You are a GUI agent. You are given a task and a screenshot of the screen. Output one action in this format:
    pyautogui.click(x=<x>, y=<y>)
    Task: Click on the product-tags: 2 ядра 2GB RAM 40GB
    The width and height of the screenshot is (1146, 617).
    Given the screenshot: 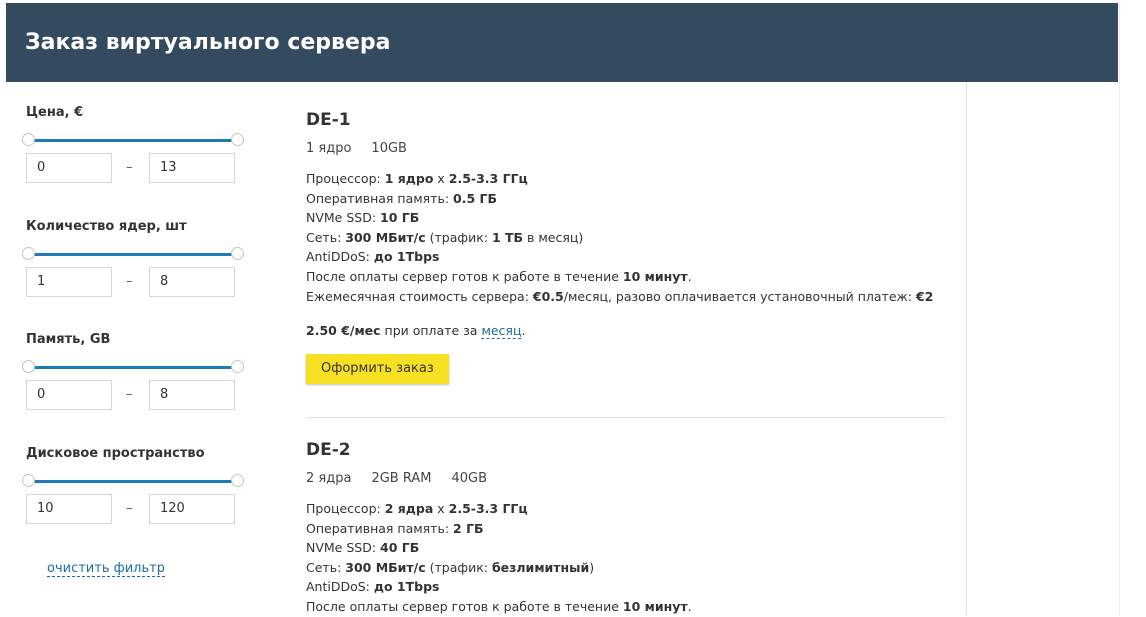 What is the action you would take?
    pyautogui.click(x=626, y=479)
    